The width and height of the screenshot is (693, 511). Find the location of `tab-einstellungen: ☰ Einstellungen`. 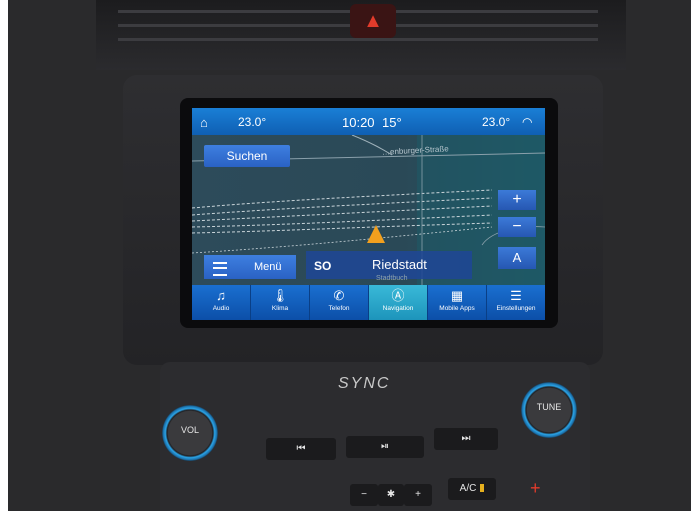

tab-einstellungen: ☰ Einstellungen is located at coordinates (516, 302).